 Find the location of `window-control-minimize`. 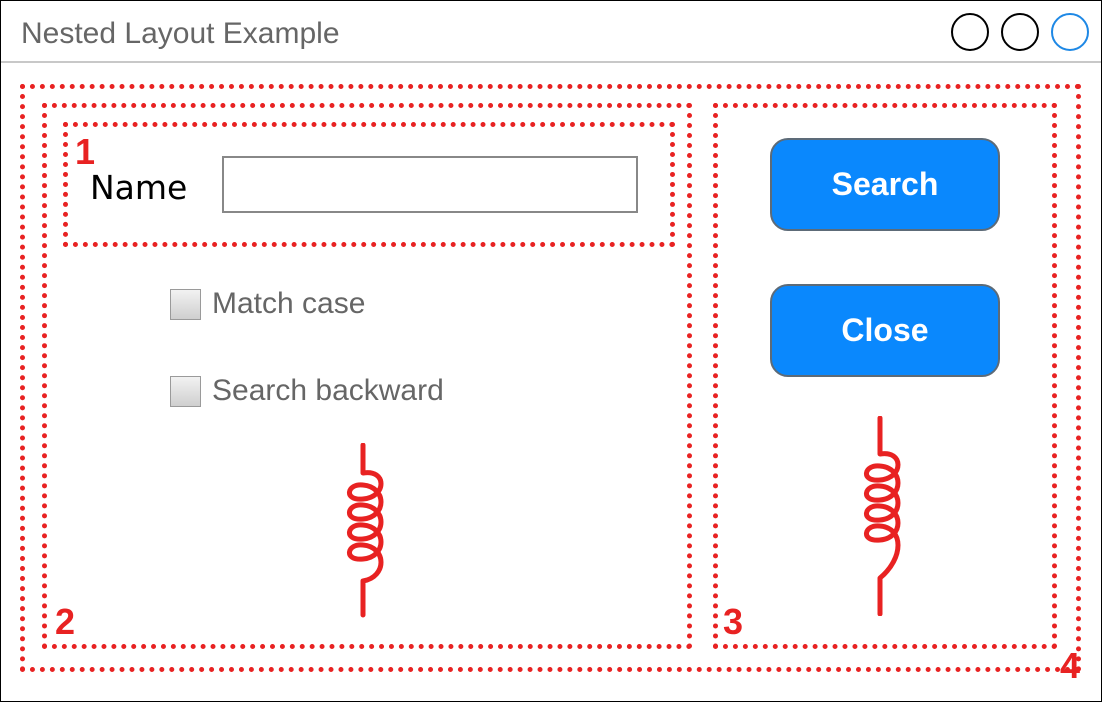

window-control-minimize is located at coordinates (970, 32).